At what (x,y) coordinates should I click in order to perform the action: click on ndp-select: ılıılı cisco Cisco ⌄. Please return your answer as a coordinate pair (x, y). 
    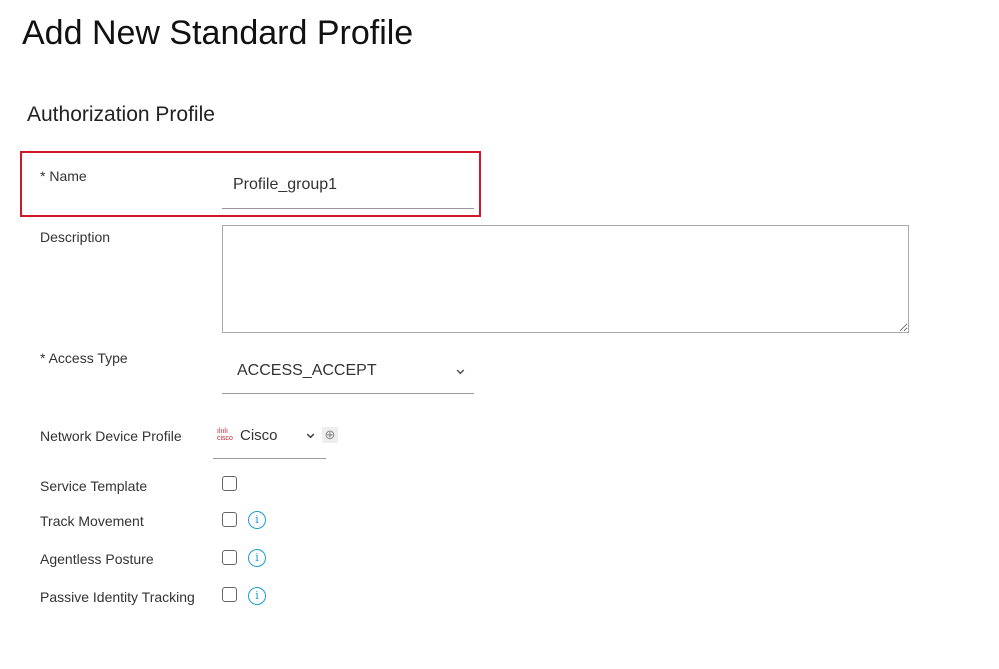
    Looking at the image, I should click on (269, 440).